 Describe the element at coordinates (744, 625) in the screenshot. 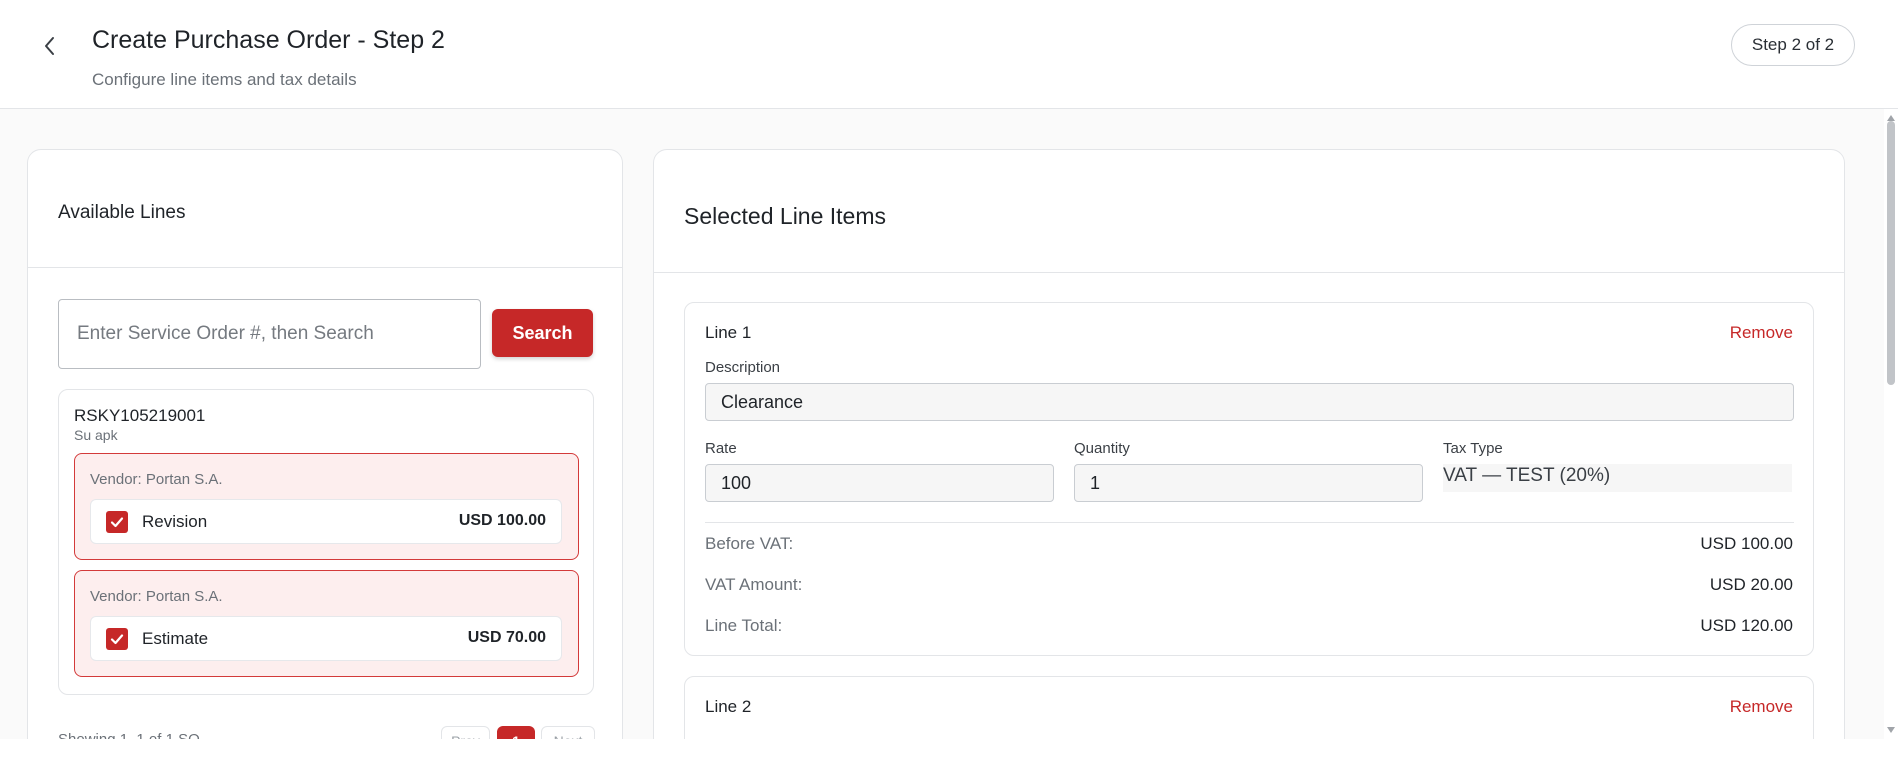

I see `line-total-label: Line Total:` at that location.